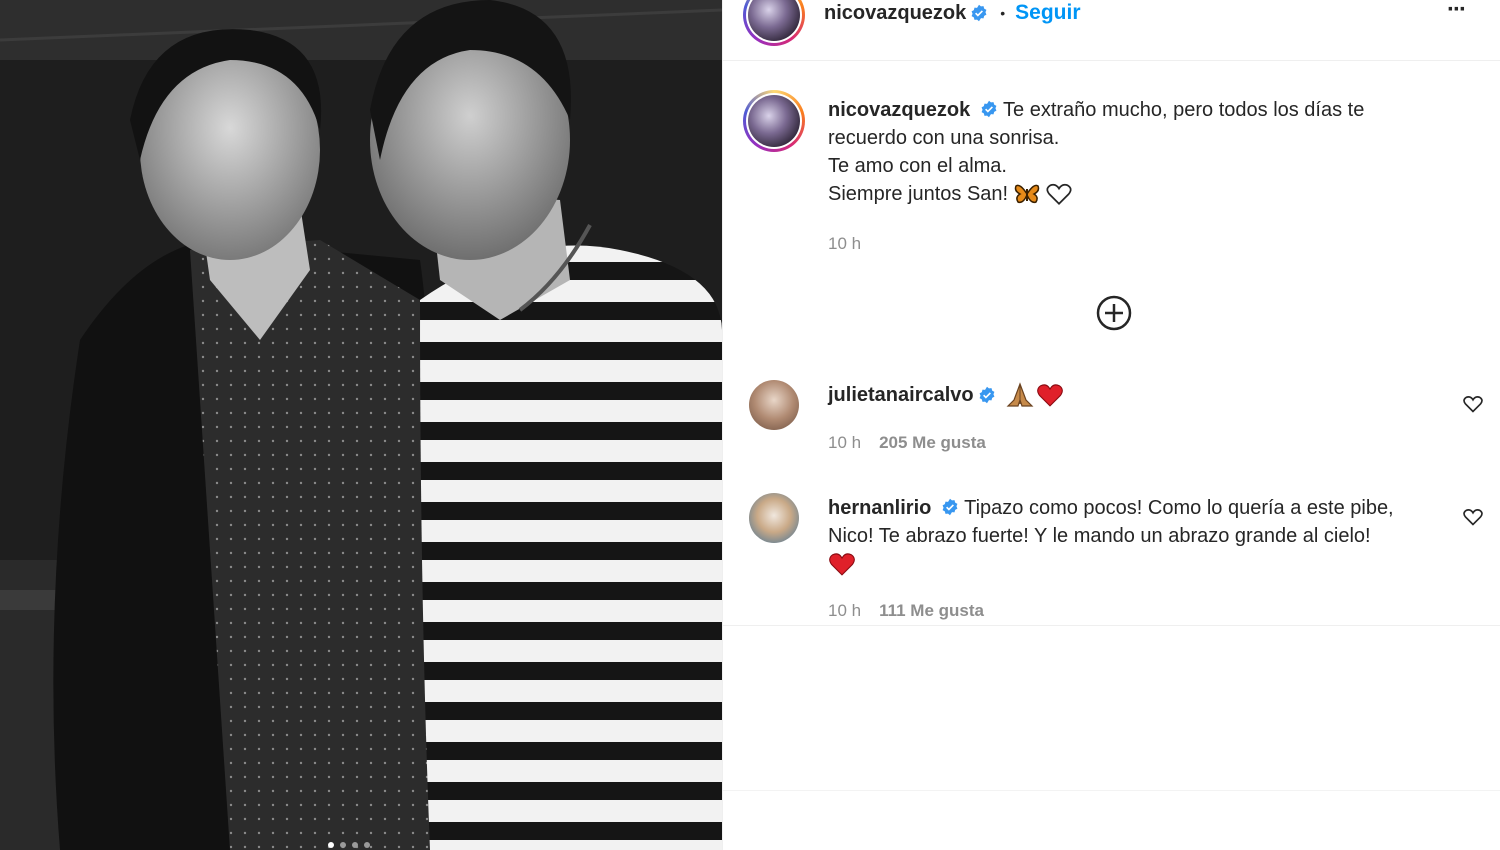  I want to click on comment-meta: 10 h 205 Me gusta, so click(907, 443).